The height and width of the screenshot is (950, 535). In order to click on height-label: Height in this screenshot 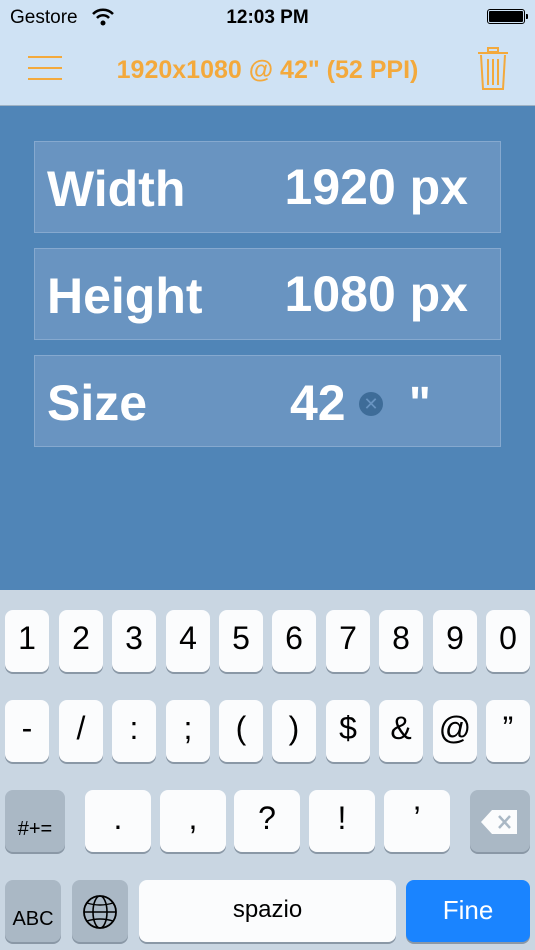, I will do `click(125, 296)`.